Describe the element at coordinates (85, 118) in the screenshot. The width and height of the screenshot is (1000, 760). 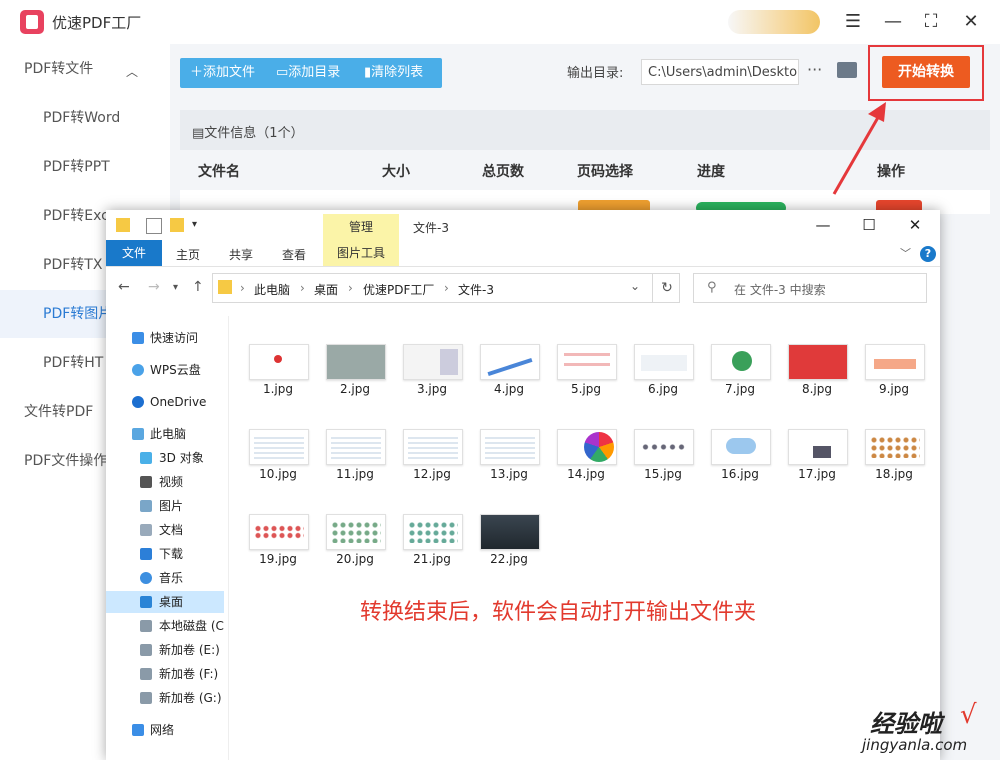
I see `sidebar-item-pdf-to-word: PDF转Word` at that location.